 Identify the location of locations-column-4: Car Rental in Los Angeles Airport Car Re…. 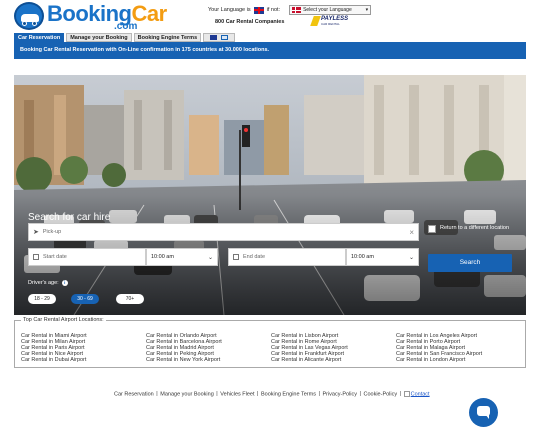
(439, 348).